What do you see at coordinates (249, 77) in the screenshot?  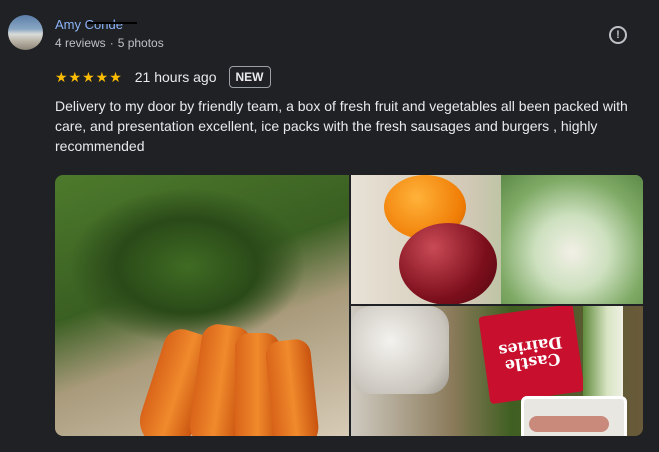 I see `new-badge: NEW` at bounding box center [249, 77].